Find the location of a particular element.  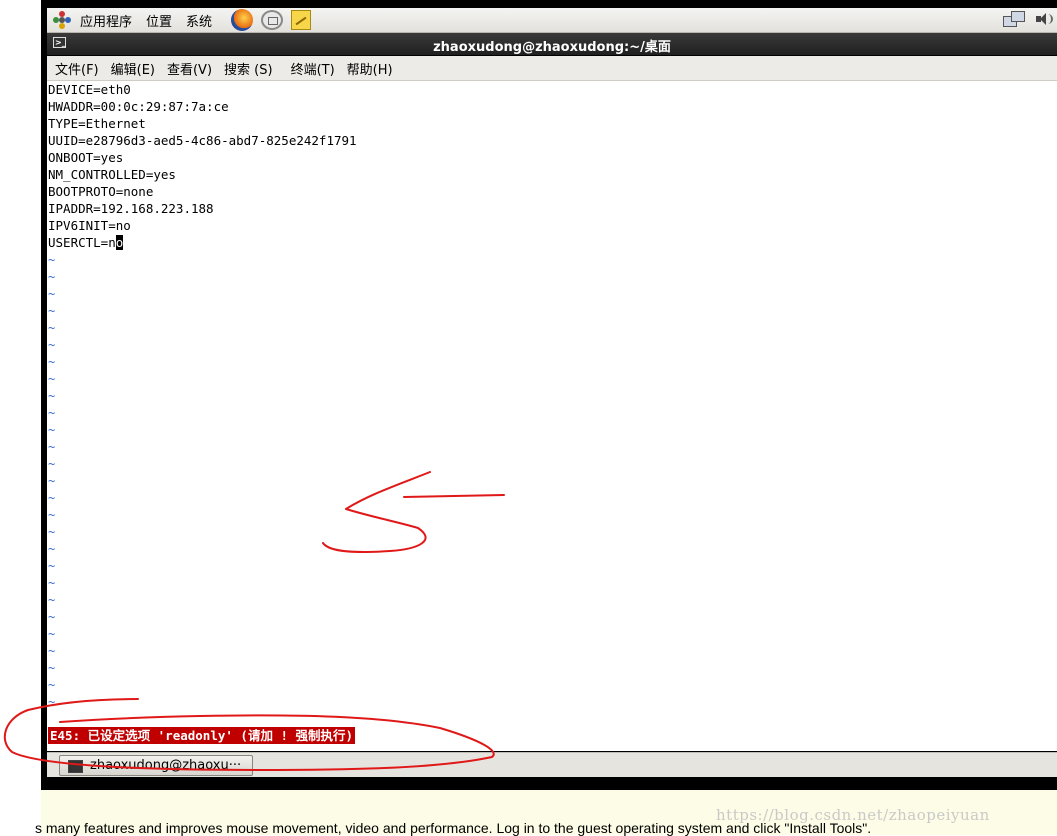

mail-icon is located at coordinates (272, 20).